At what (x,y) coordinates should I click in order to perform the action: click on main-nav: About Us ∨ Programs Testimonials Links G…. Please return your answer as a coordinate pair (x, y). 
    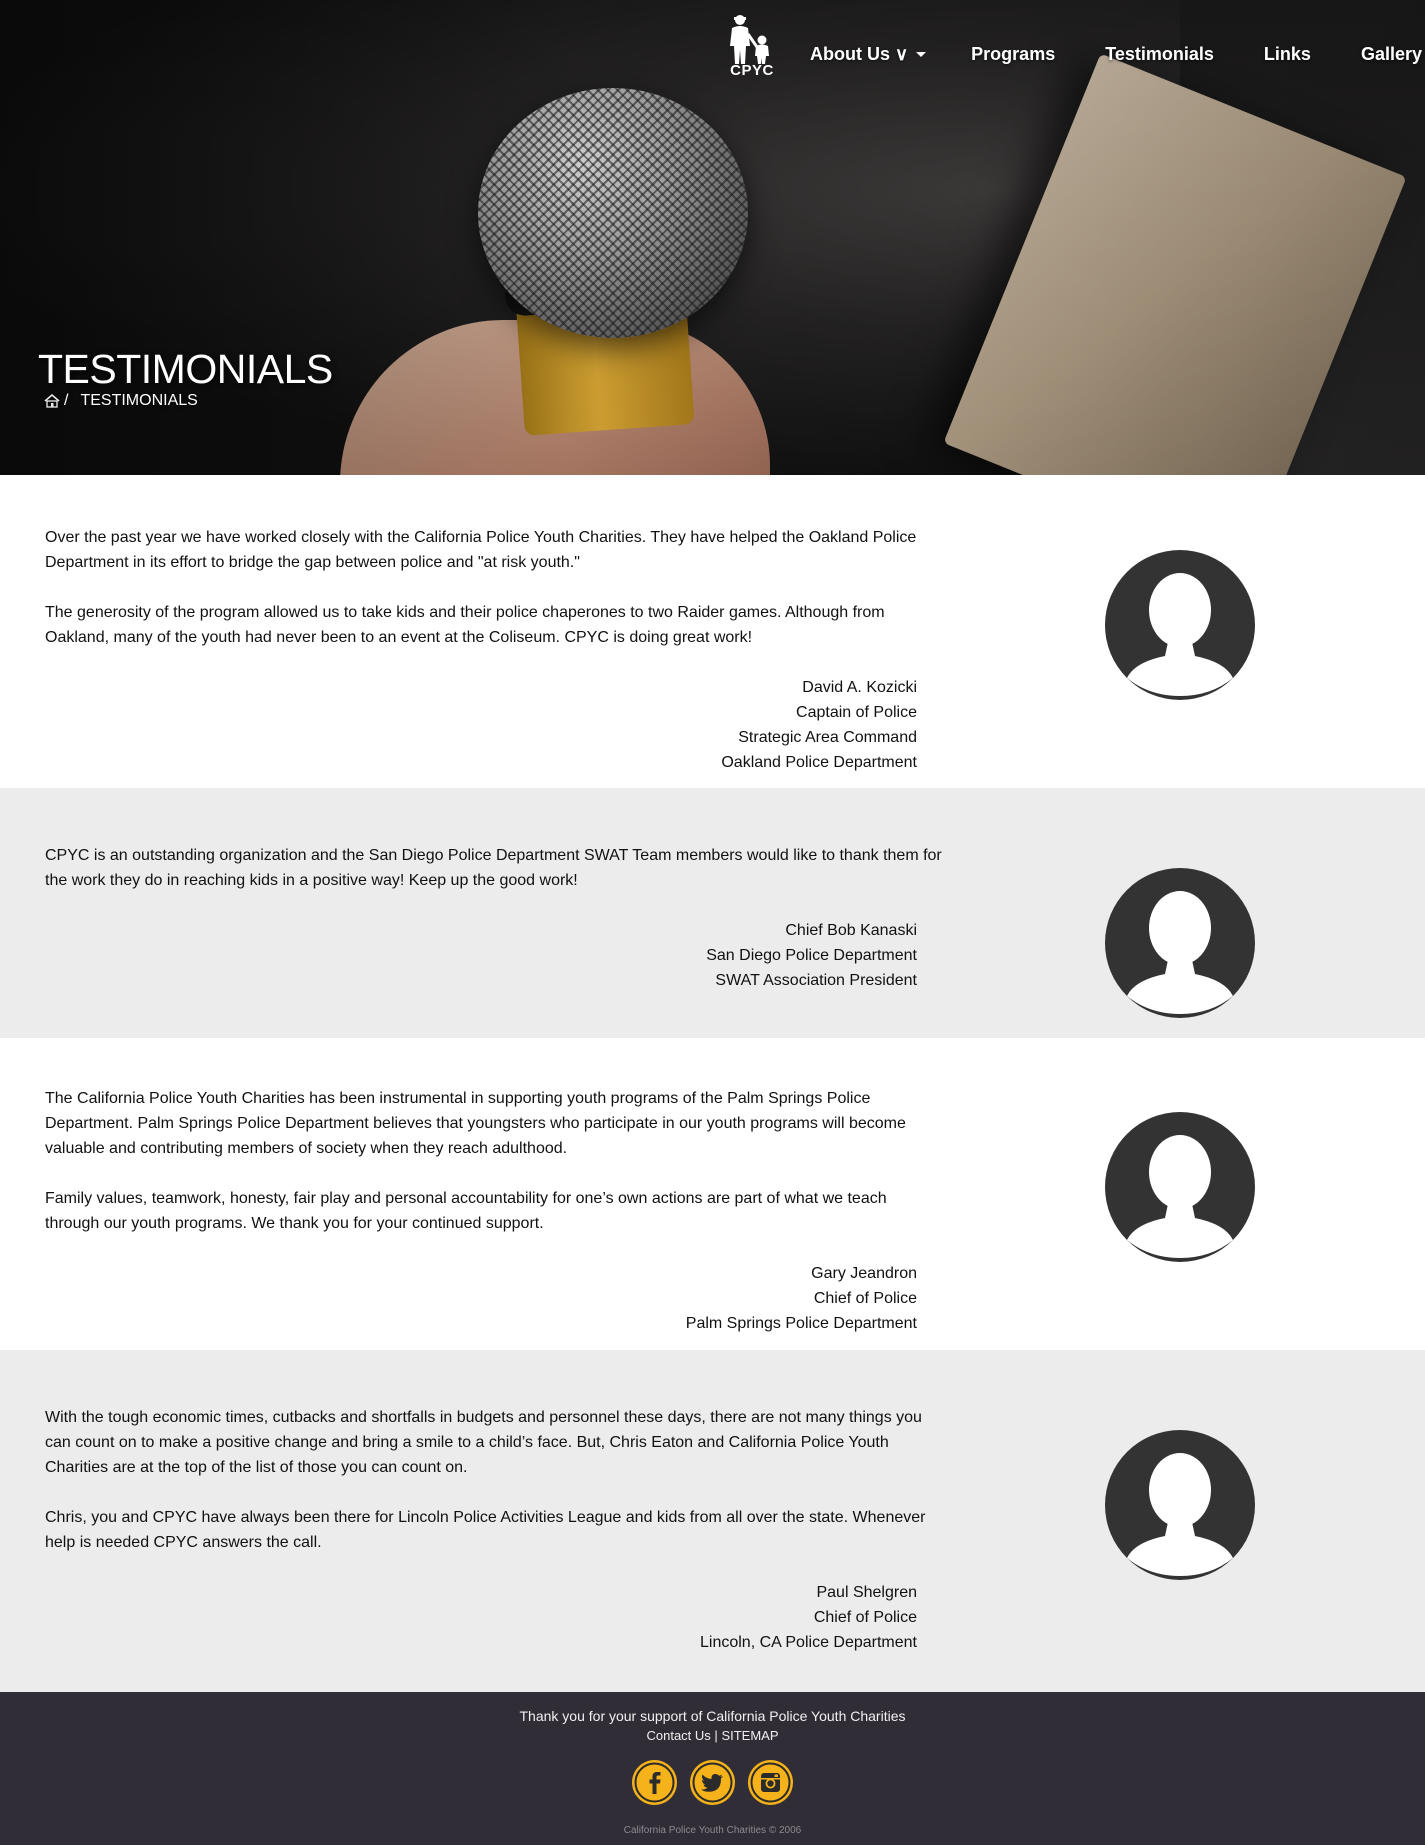
    Looking at the image, I should click on (1116, 54).